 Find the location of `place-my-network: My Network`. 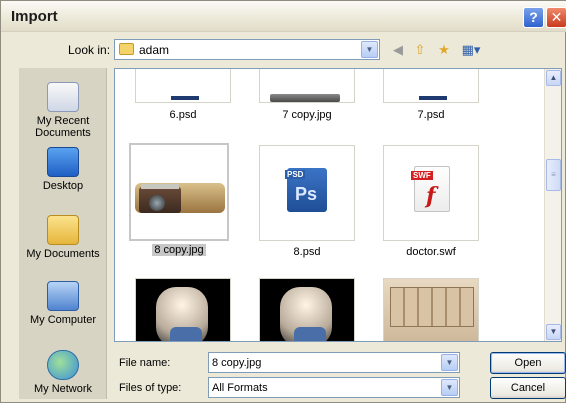

place-my-network: My Network is located at coordinates (63, 372).